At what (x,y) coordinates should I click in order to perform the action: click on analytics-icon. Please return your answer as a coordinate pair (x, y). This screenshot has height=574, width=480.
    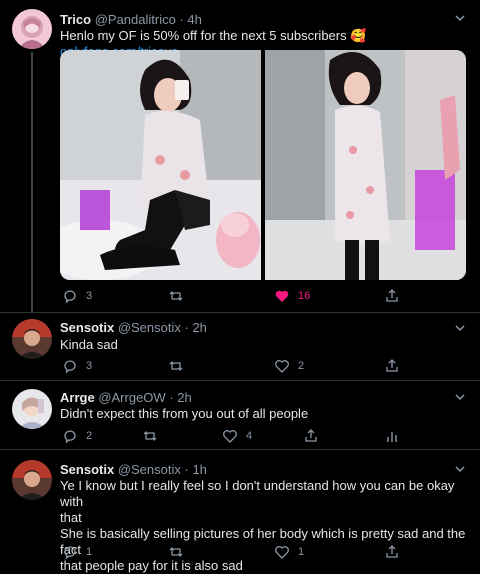
    Looking at the image, I should click on (392, 437).